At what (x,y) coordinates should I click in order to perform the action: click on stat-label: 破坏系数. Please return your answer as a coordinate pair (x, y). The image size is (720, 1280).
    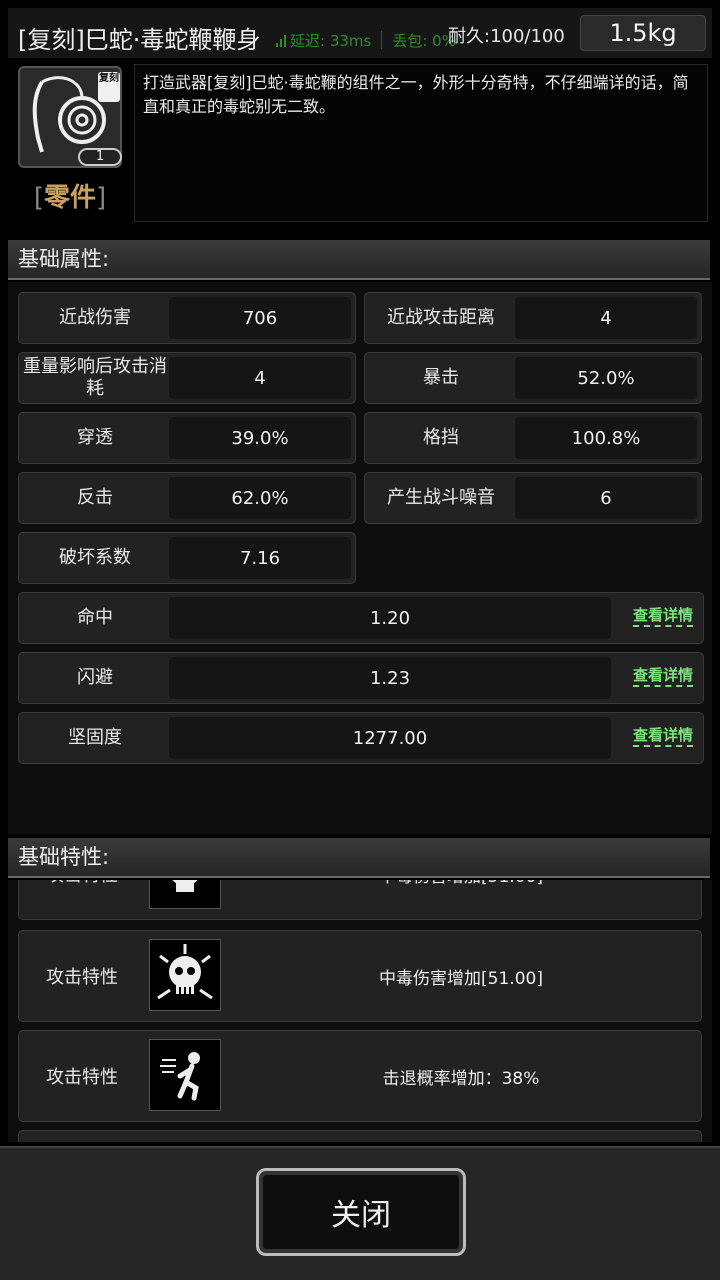
    Looking at the image, I should click on (95, 557).